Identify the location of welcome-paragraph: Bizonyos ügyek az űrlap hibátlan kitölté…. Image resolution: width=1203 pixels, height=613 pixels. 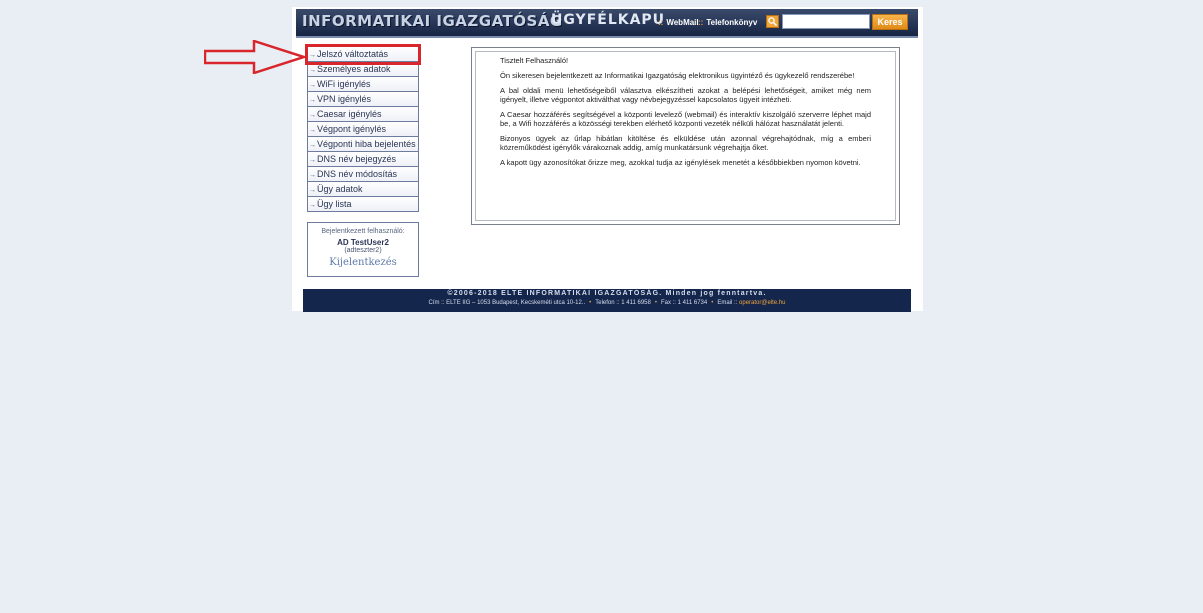
(685, 143).